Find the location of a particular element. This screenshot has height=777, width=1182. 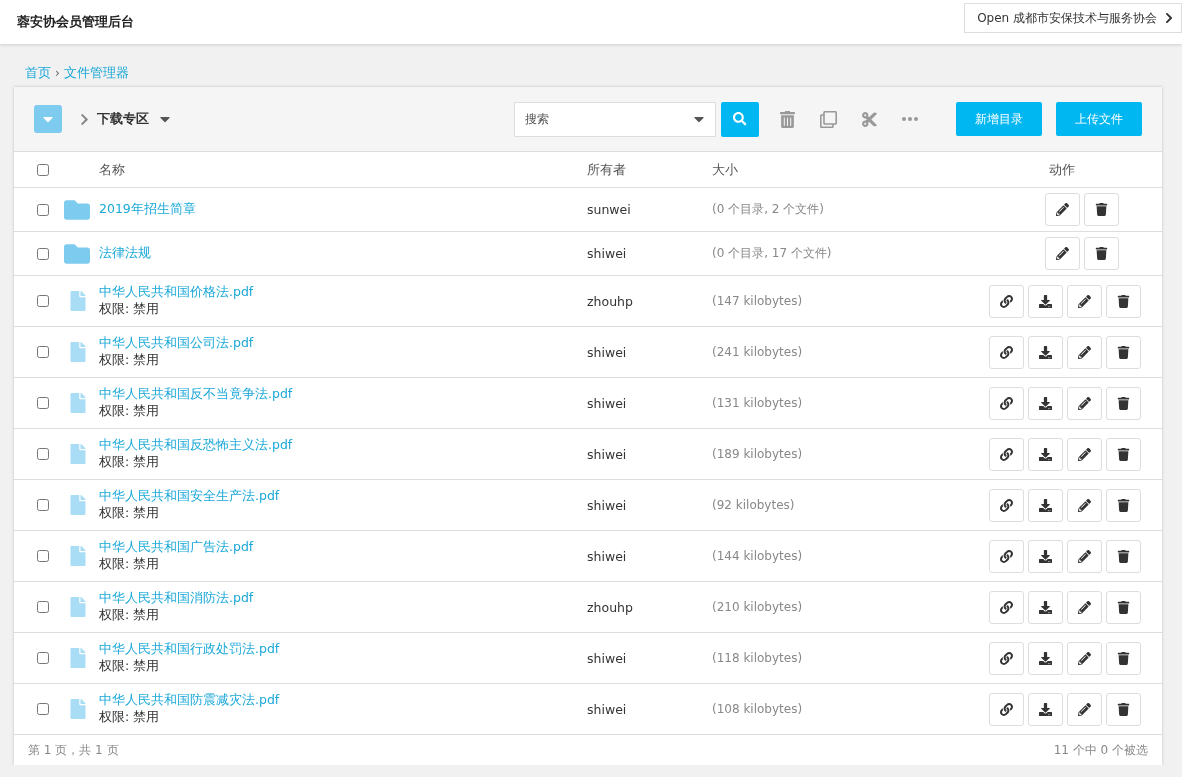

toolbar-button: 新增目录 is located at coordinates (999, 119).